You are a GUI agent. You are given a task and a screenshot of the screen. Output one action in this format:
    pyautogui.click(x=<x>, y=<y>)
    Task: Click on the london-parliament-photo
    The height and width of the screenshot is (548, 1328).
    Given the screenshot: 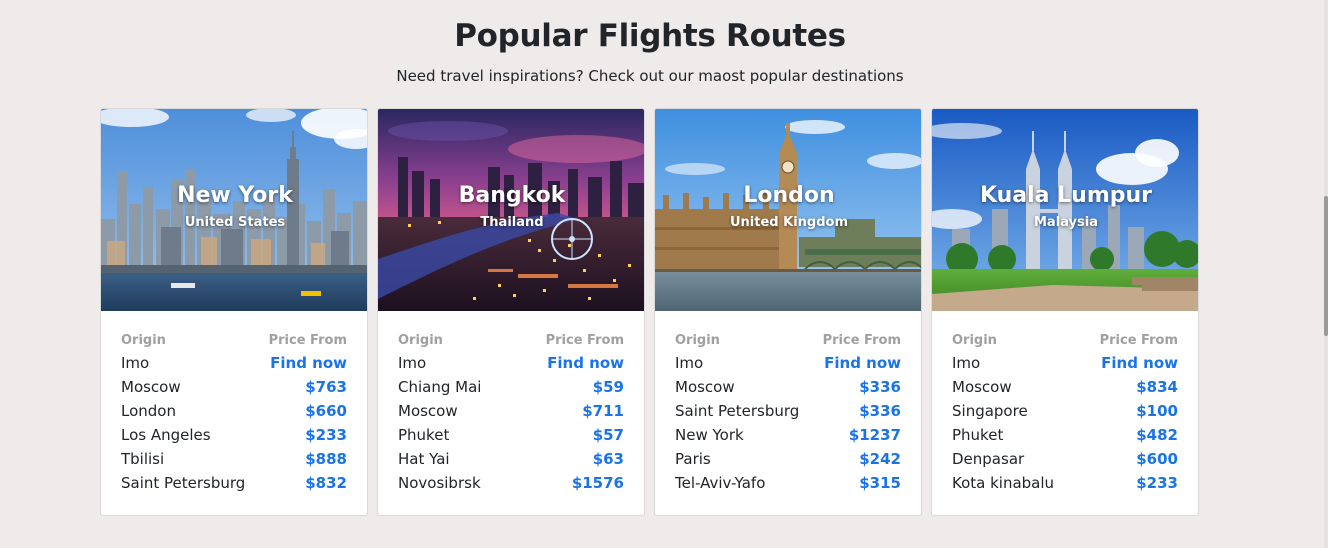 What is the action you would take?
    pyautogui.click(x=788, y=210)
    